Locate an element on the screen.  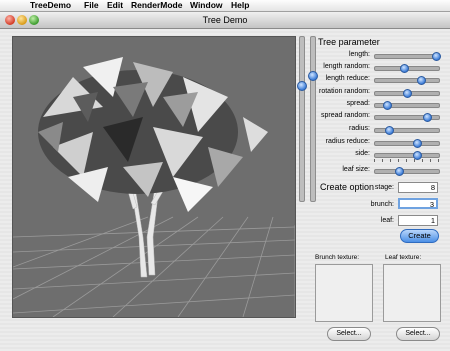
menu-app-name: TreeDemo is located at coordinates (50, 5).